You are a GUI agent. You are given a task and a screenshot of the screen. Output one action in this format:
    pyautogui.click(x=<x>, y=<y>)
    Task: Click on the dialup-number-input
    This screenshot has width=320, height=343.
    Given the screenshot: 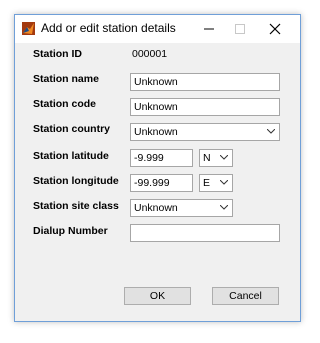 What is the action you would take?
    pyautogui.click(x=205, y=233)
    